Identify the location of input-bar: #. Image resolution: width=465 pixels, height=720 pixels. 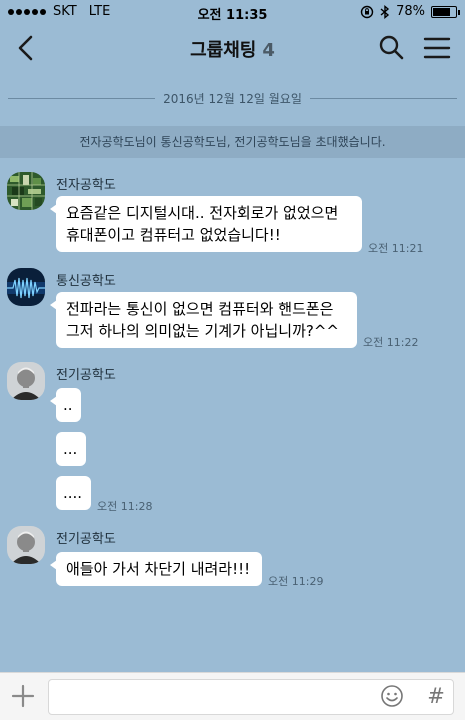
(232, 696).